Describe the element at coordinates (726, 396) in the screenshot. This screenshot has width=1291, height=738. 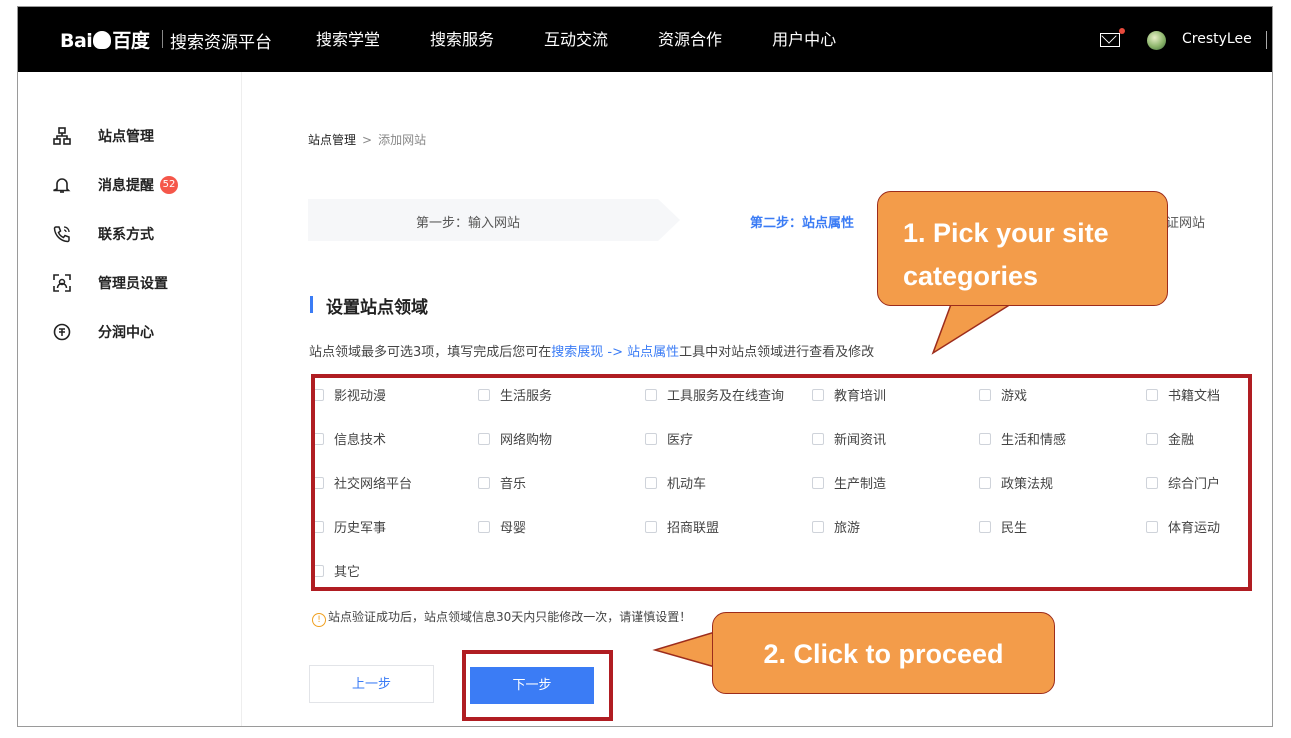
I see `category-label: 工具服务及在线查询` at that location.